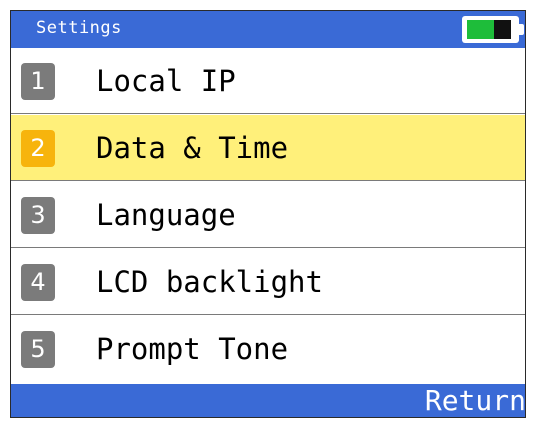  Describe the element at coordinates (166, 81) in the screenshot. I see `menu-item-label: Local IP` at that location.